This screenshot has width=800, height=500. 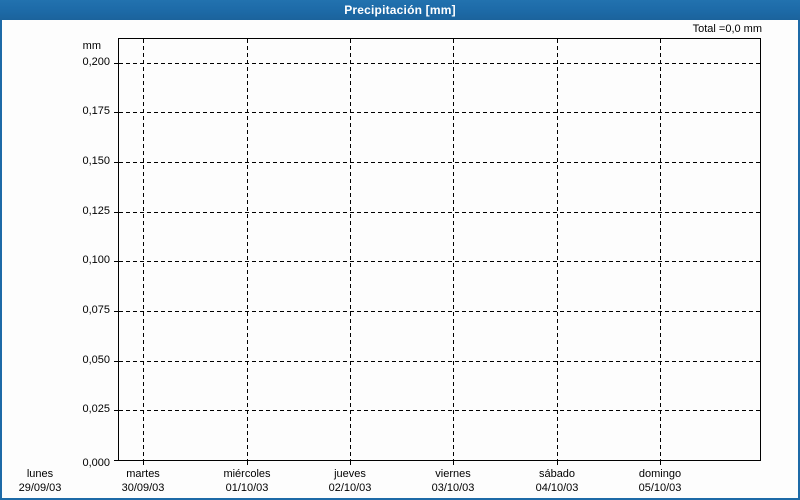 I want to click on title-bar: Precipitación [mm], so click(x=400, y=10).